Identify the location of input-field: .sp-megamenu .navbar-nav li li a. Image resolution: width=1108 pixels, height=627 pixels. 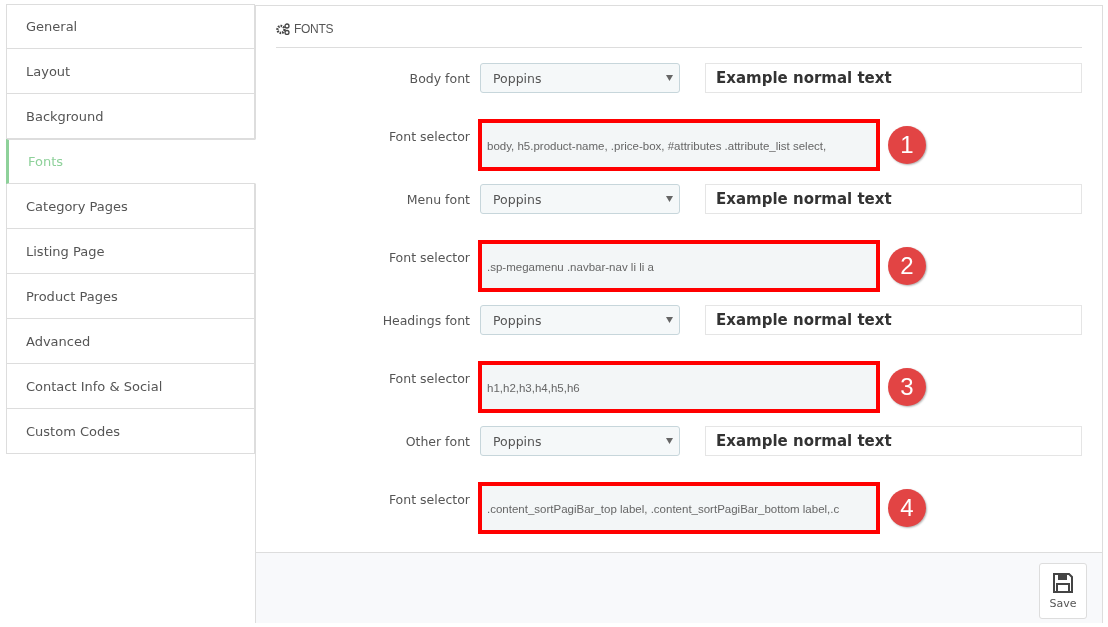
(679, 266).